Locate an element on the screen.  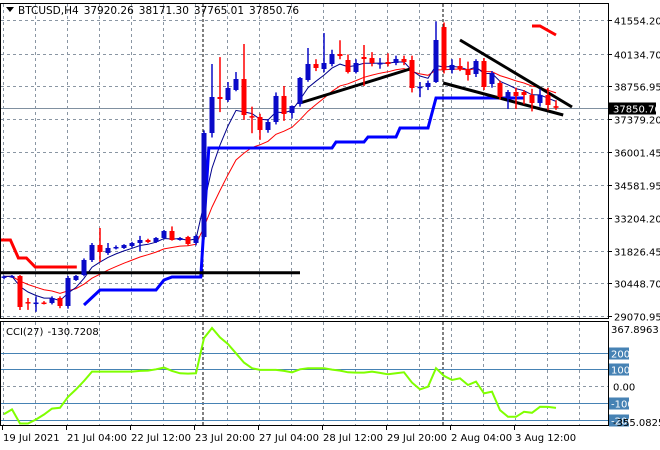
header-close: 37850.76 is located at coordinates (274, 11).